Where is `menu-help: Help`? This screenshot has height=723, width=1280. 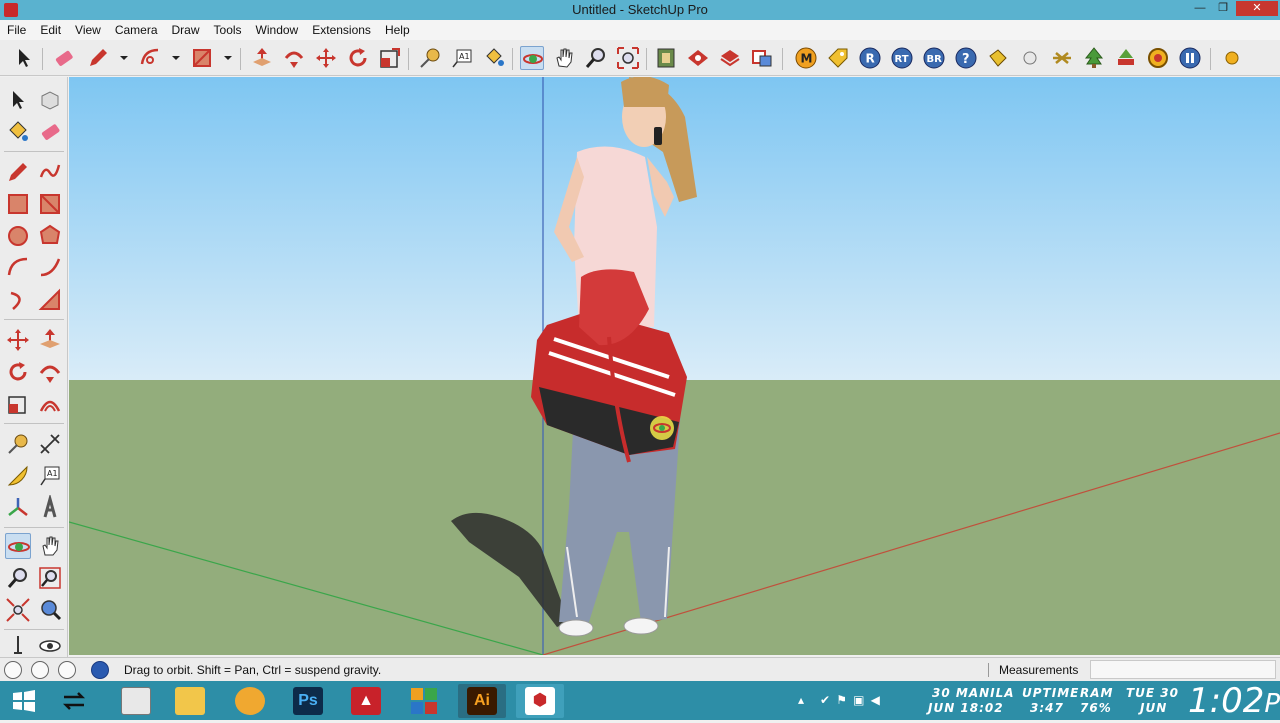 menu-help: Help is located at coordinates (397, 30).